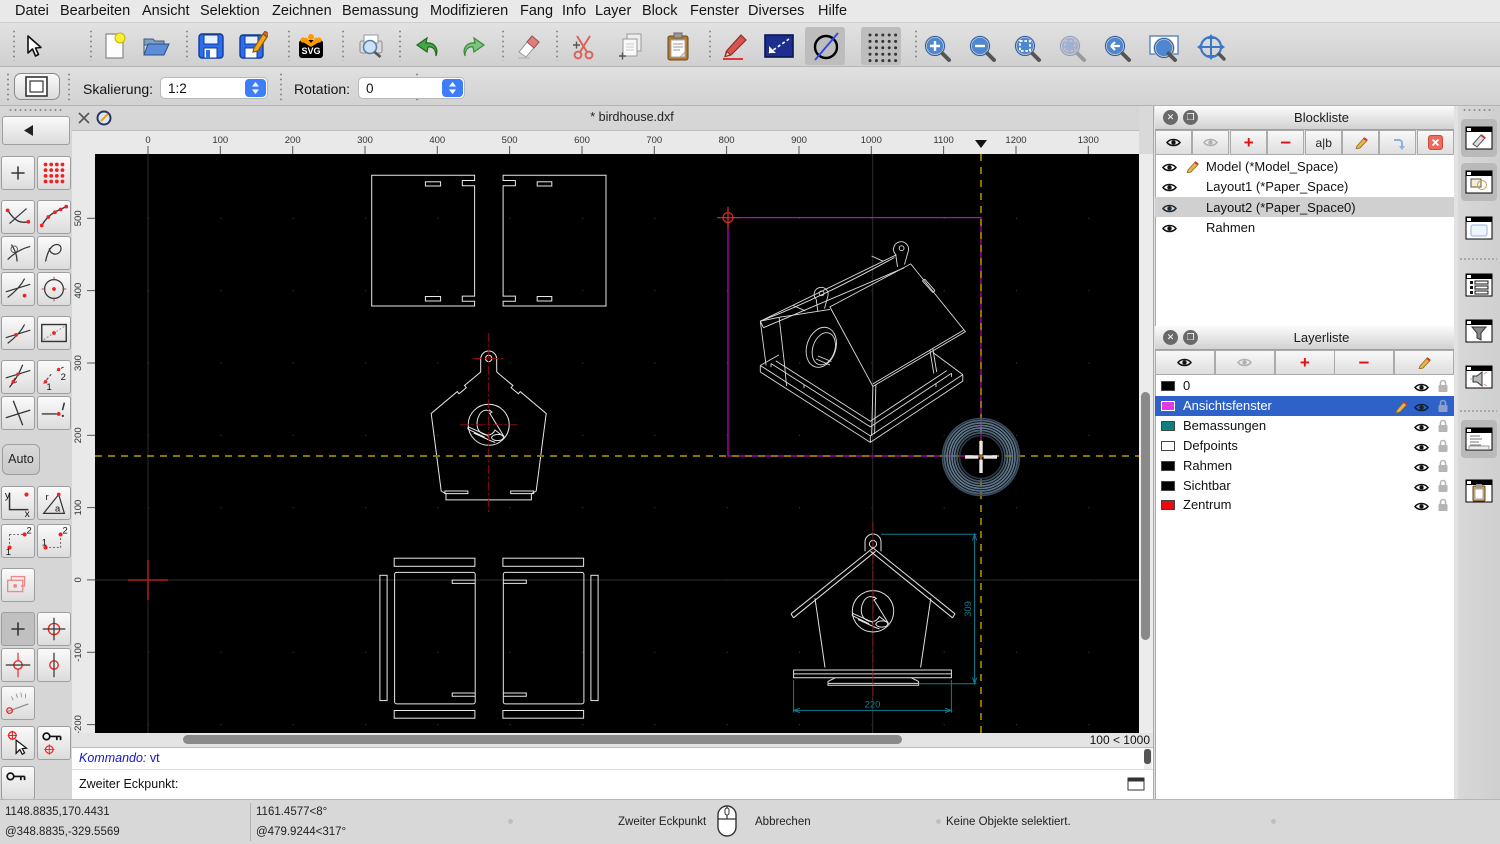 This screenshot has width=1500, height=844. Describe the element at coordinates (78, 724) in the screenshot. I see `svg-text: -200` at that location.